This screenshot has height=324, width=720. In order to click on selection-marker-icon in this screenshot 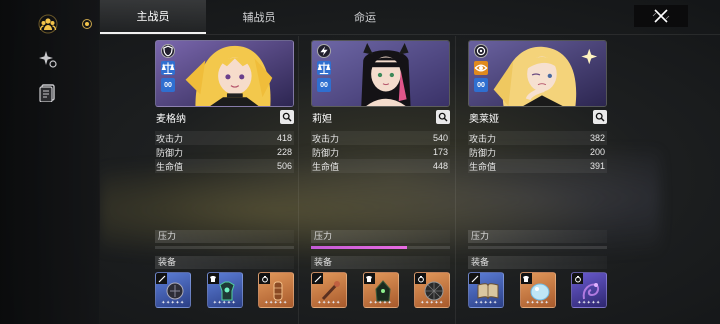, I will do `click(87, 24)`.